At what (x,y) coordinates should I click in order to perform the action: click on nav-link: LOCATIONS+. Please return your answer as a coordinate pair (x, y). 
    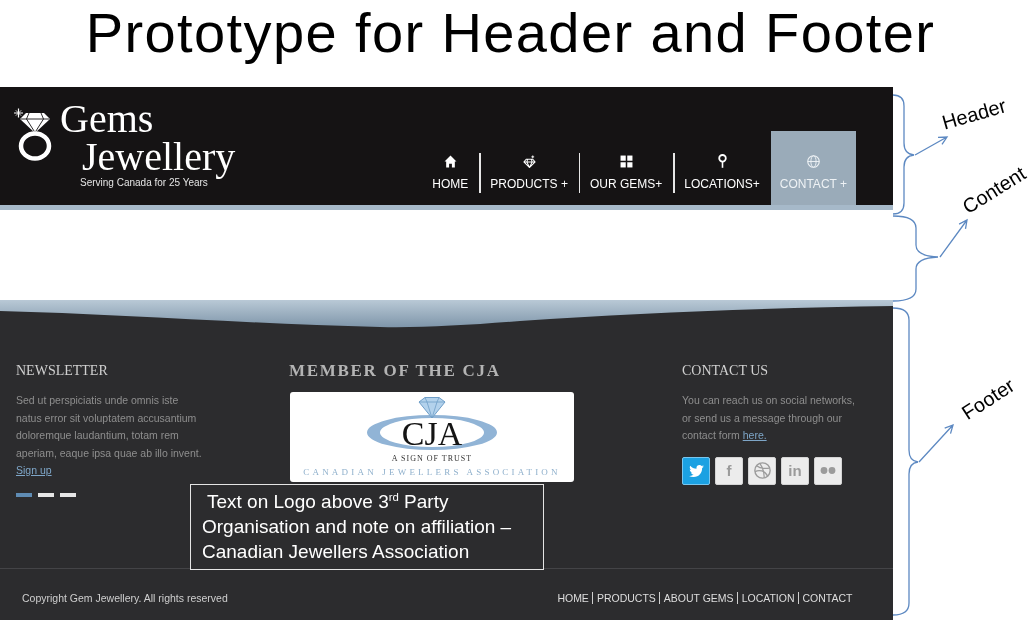
    Looking at the image, I should click on (722, 168).